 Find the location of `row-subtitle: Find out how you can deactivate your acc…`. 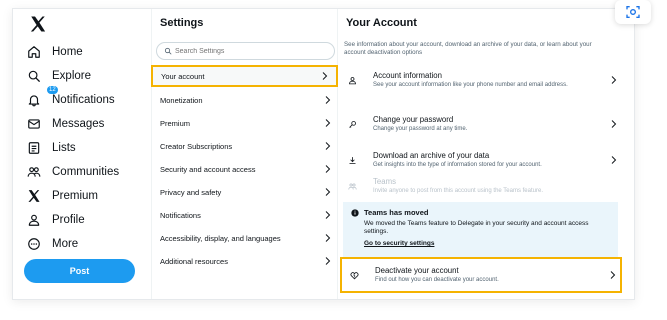

row-subtitle: Find out how you can deactivate your acc… is located at coordinates (437, 280).